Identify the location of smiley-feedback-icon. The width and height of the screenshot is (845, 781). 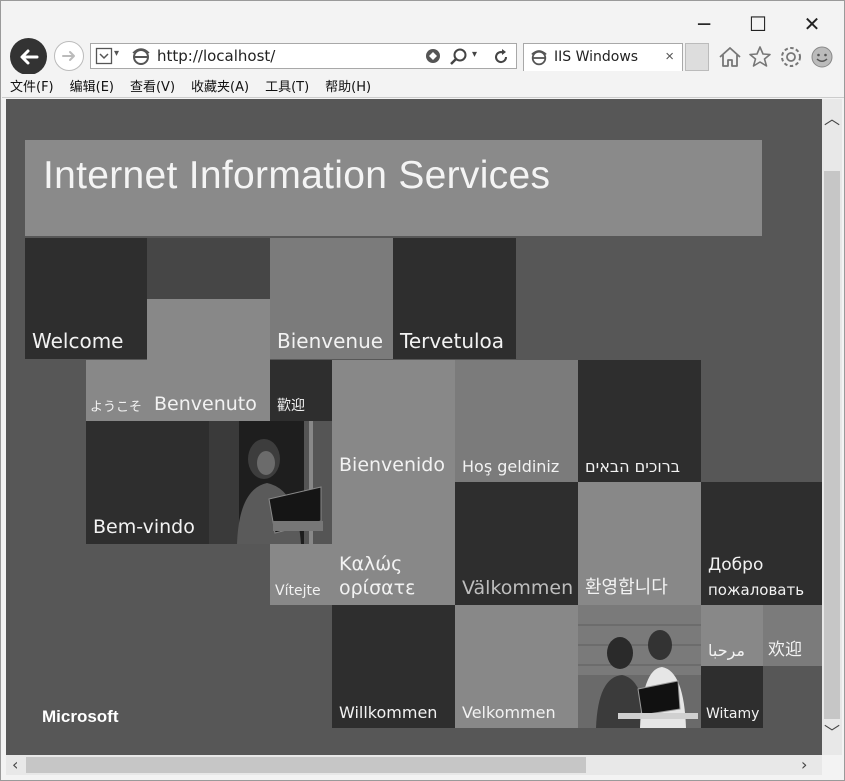
(822, 57).